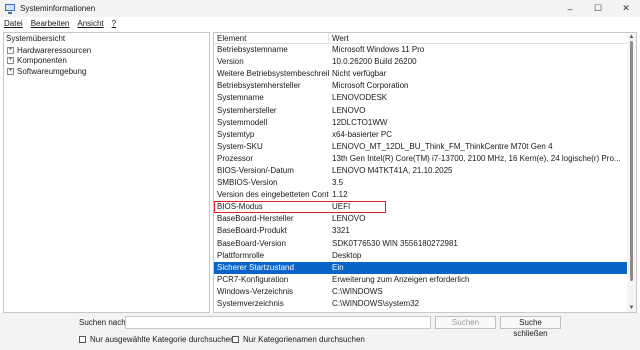 The height and width of the screenshot is (350, 640). What do you see at coordinates (253, 279) in the screenshot?
I see `row-item-cell: PCR7-Konfiguration` at bounding box center [253, 279].